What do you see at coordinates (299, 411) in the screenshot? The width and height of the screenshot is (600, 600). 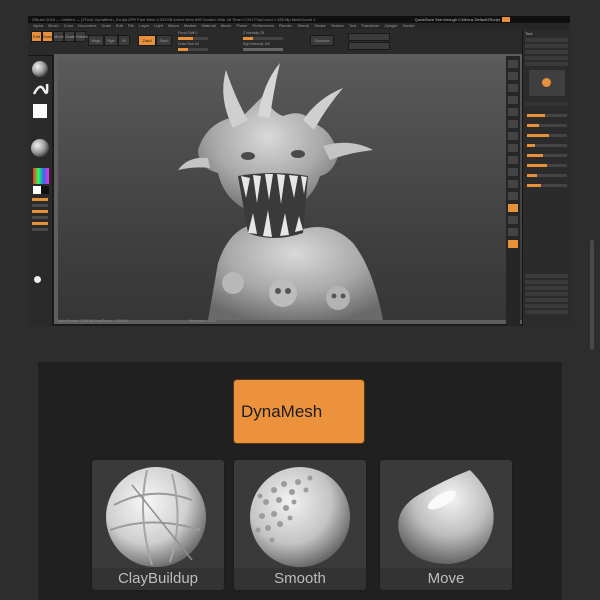 I see `dynamesh-button: DynaMesh` at bounding box center [299, 411].